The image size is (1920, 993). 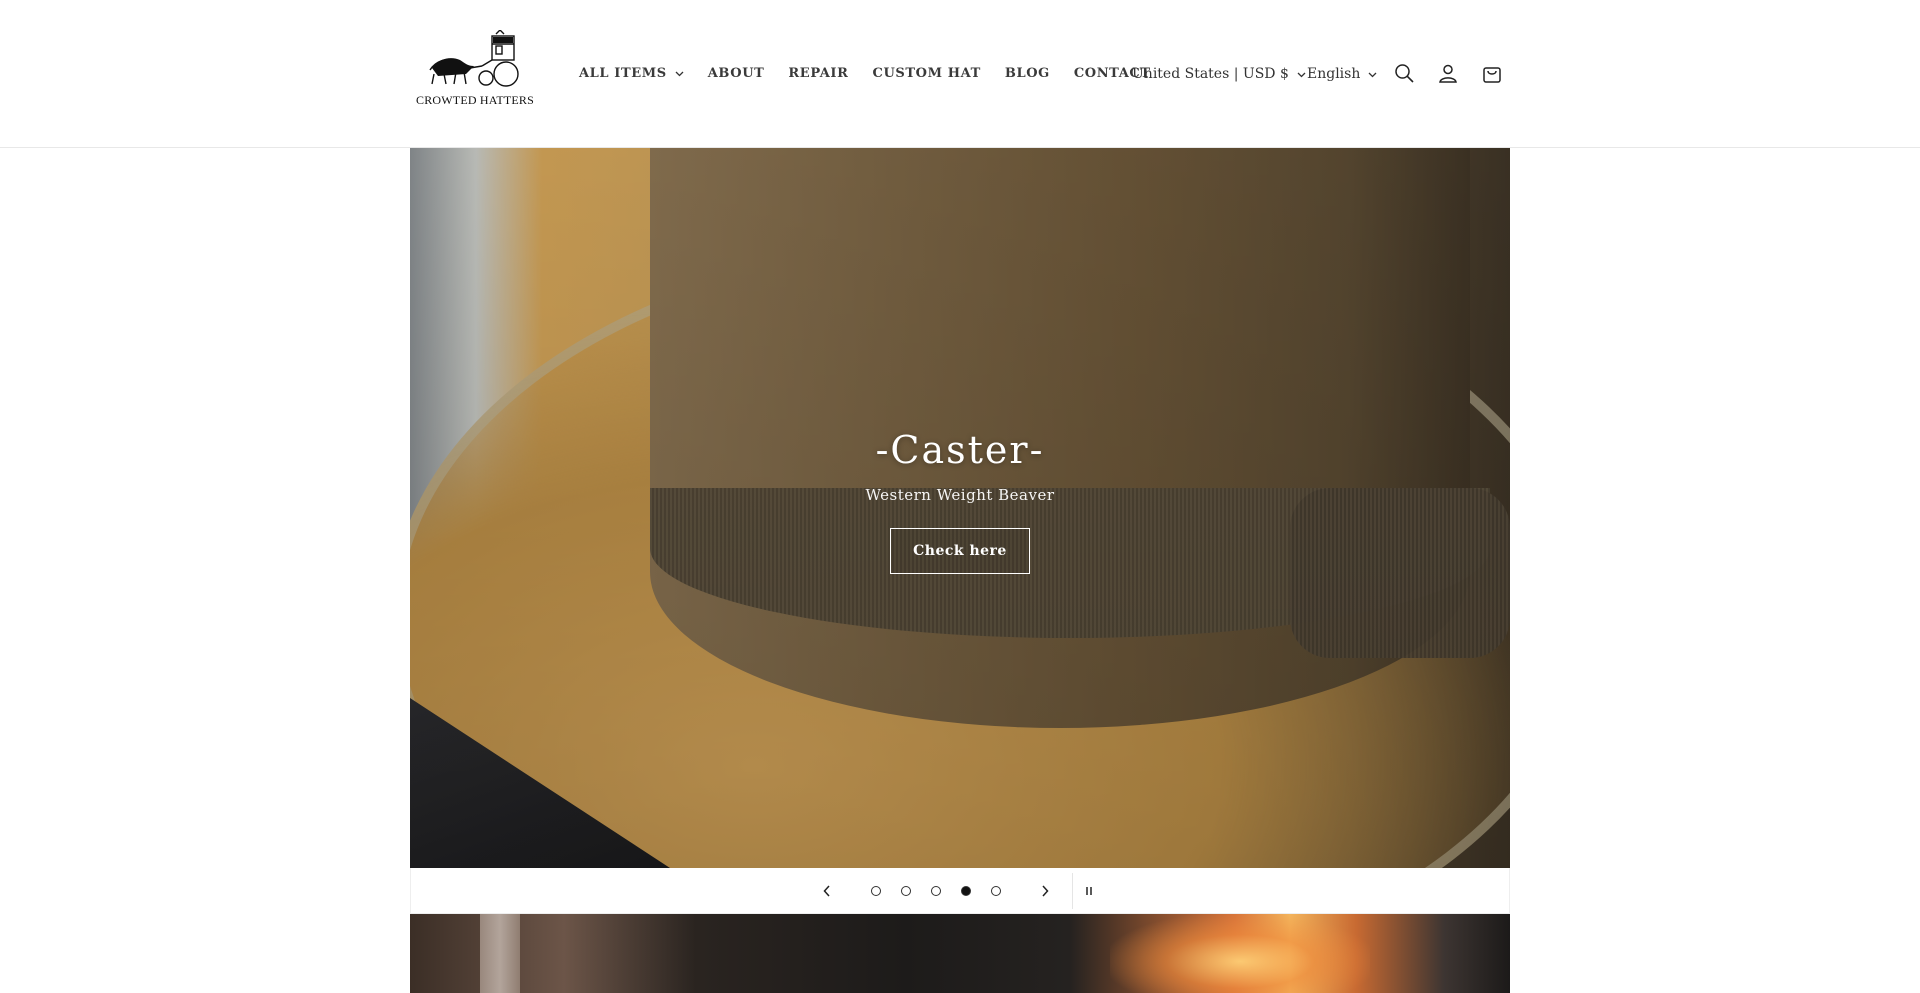 I want to click on account-icon, so click(x=1448, y=73).